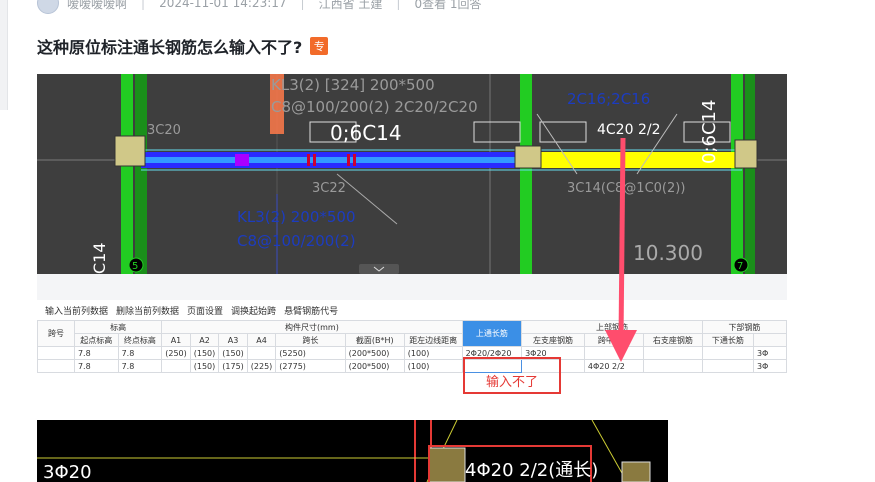 This screenshot has width=875, height=482. Describe the element at coordinates (205, 310) in the screenshot. I see `toolbar-page-setup: 页面设置` at that location.